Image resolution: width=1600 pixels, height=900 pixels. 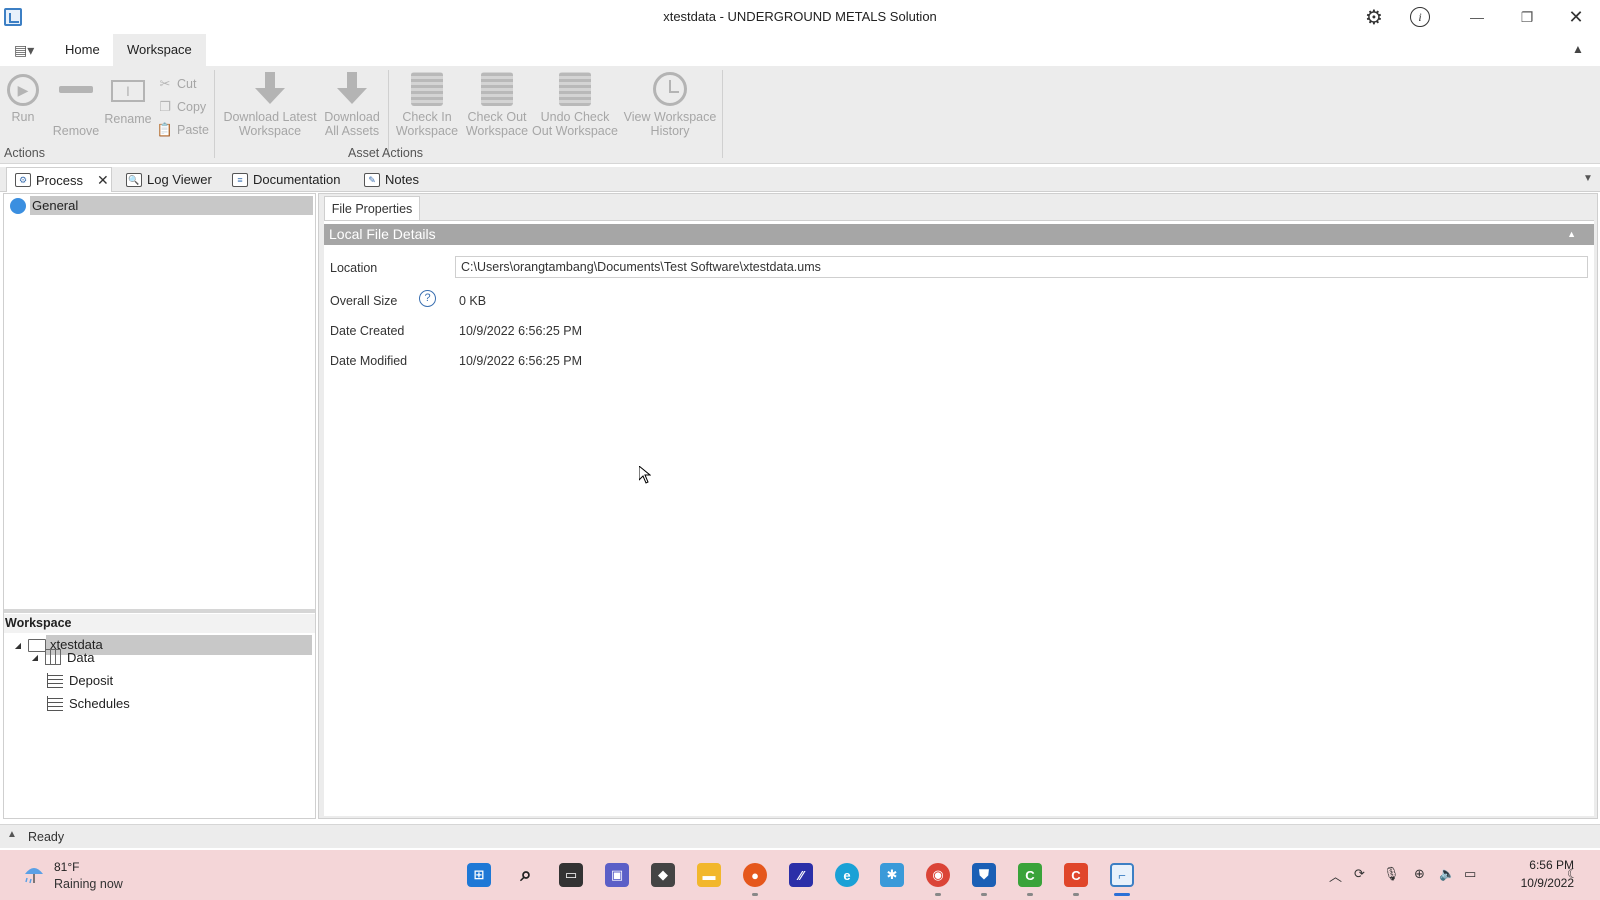 I want to click on tree-item-schedules: Schedules, so click(x=88, y=703).